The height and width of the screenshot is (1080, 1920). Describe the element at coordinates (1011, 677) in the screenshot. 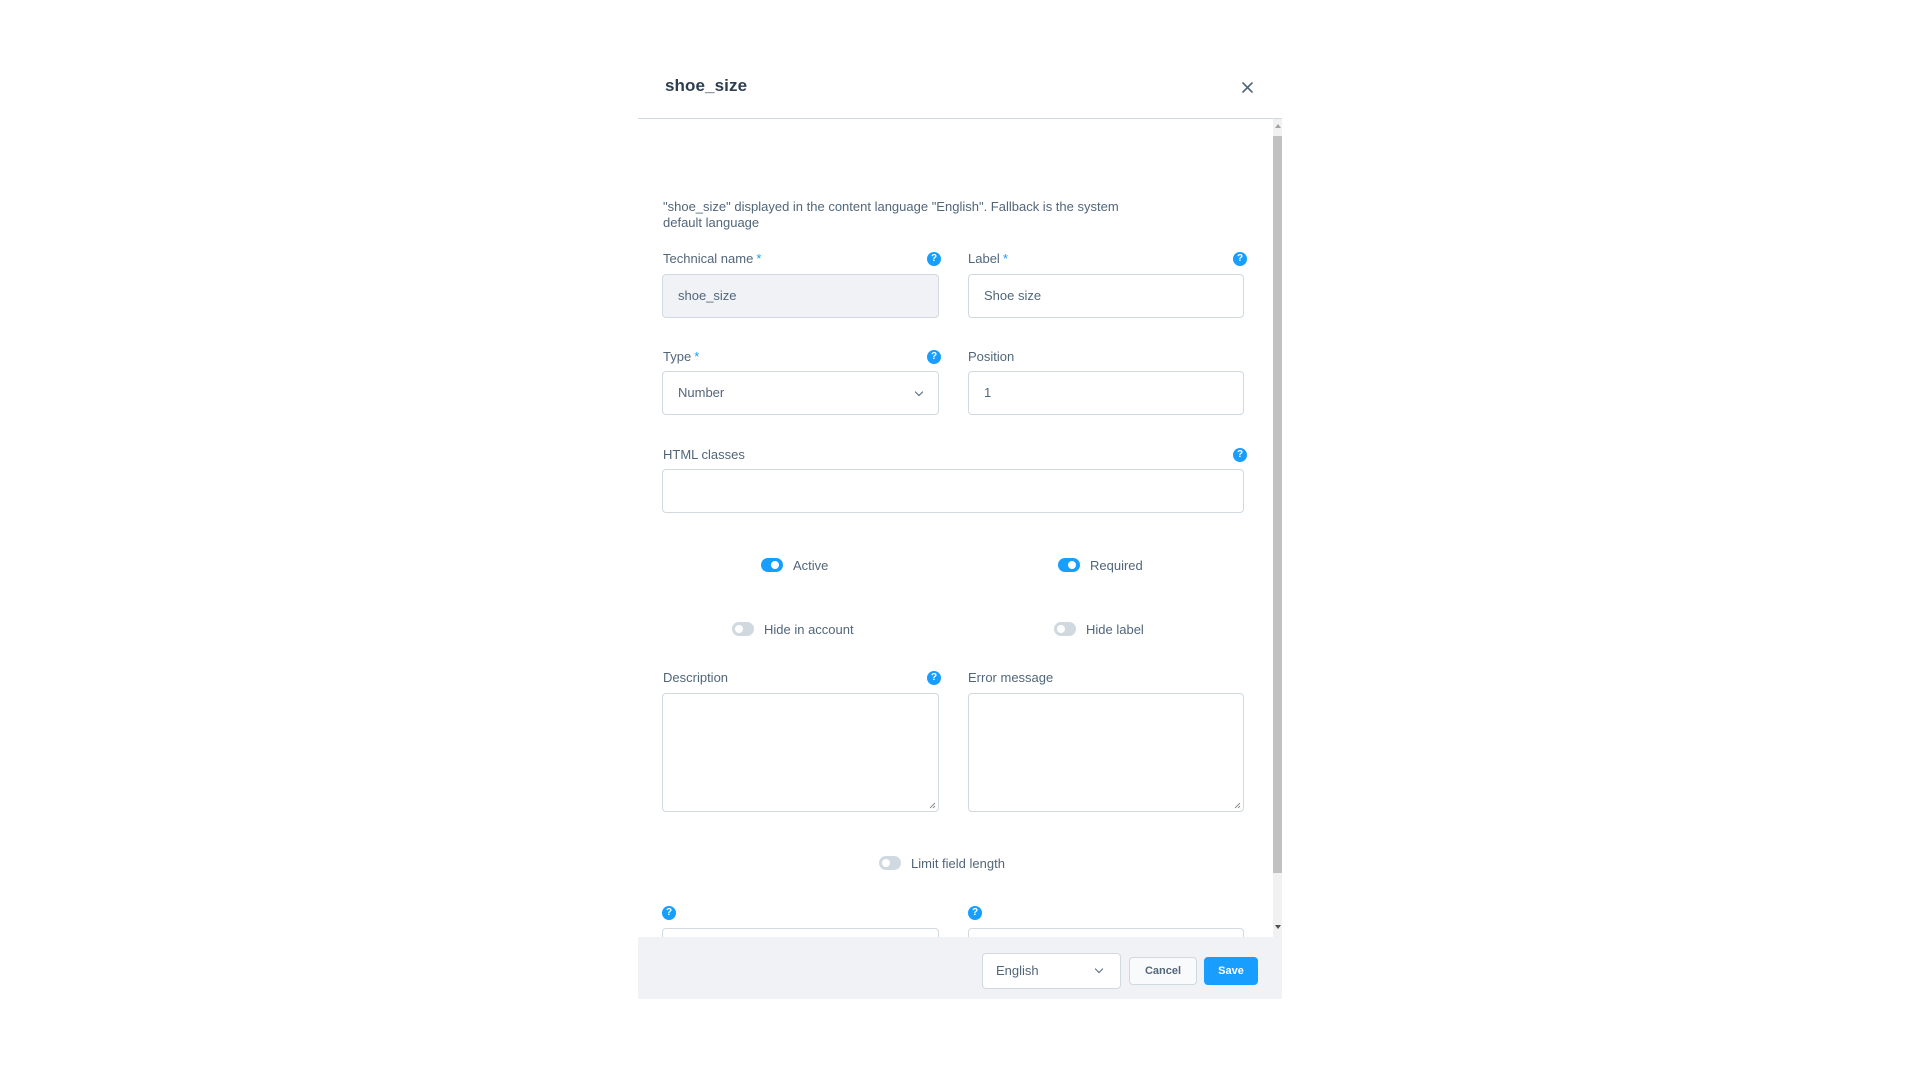

I see `error-message-label: Error message` at that location.